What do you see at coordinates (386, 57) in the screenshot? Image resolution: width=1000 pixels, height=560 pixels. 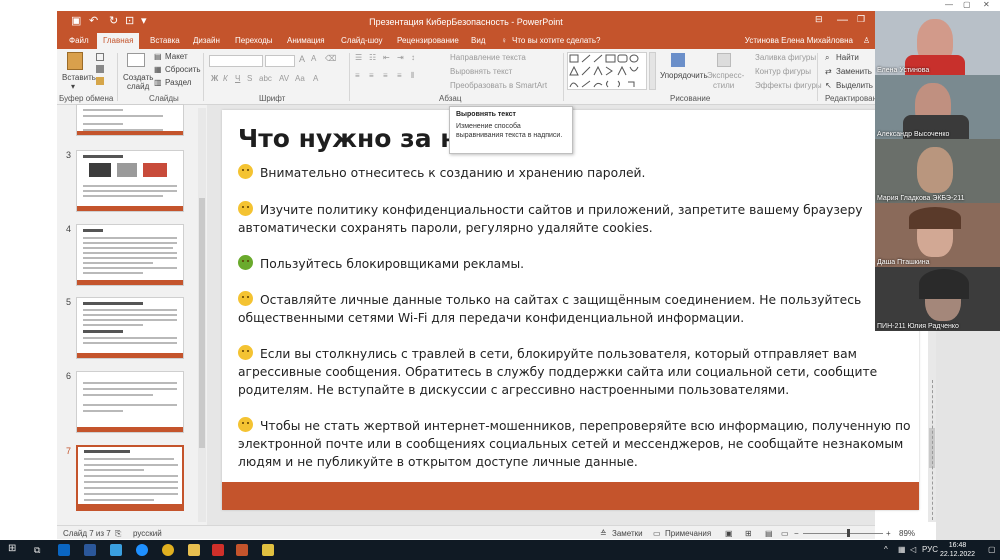 I see `decrease-indent-icon: ⇤` at bounding box center [386, 57].